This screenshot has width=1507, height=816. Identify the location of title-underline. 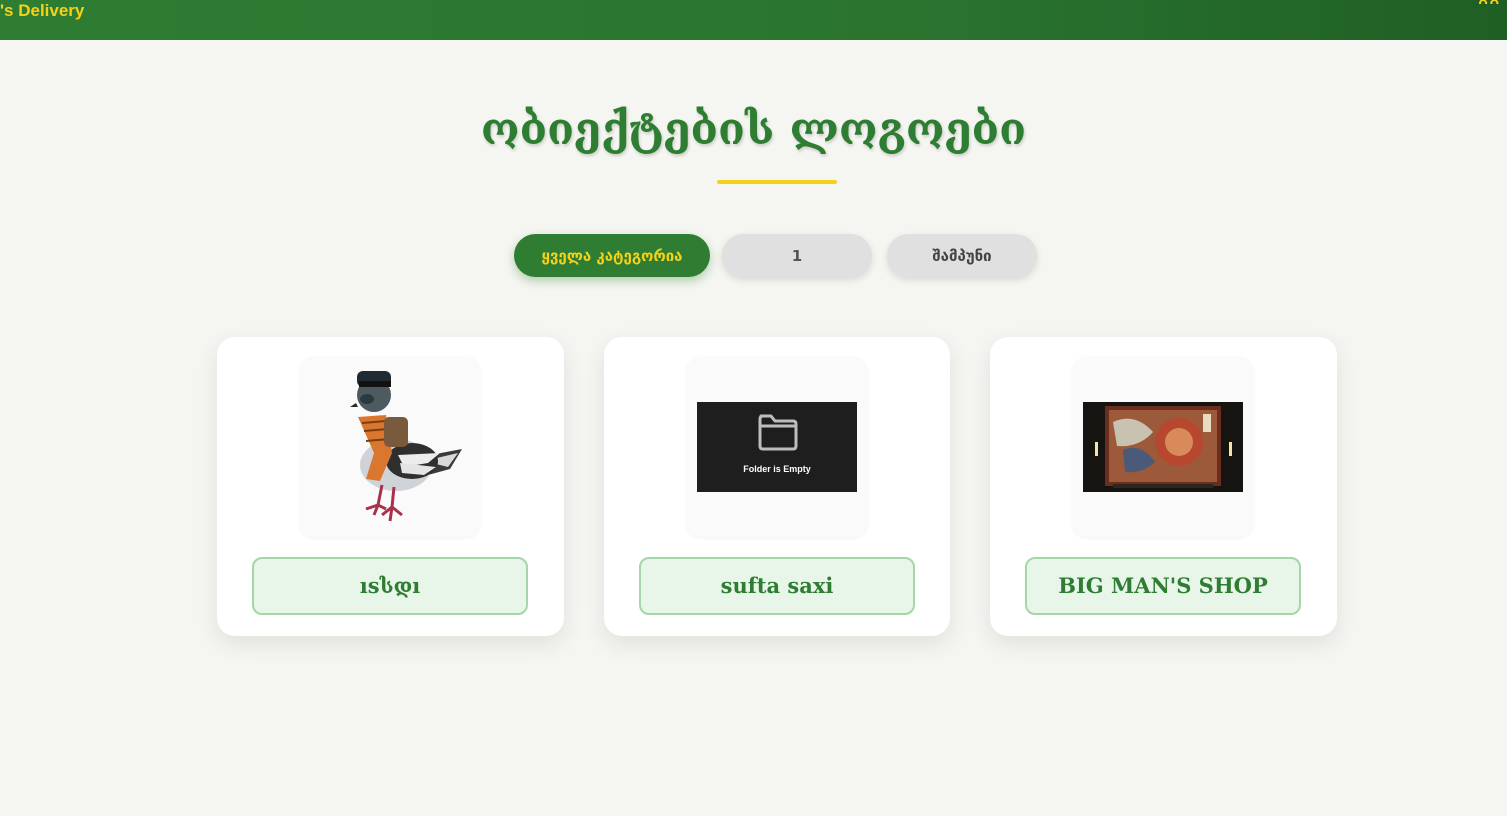
(777, 182).